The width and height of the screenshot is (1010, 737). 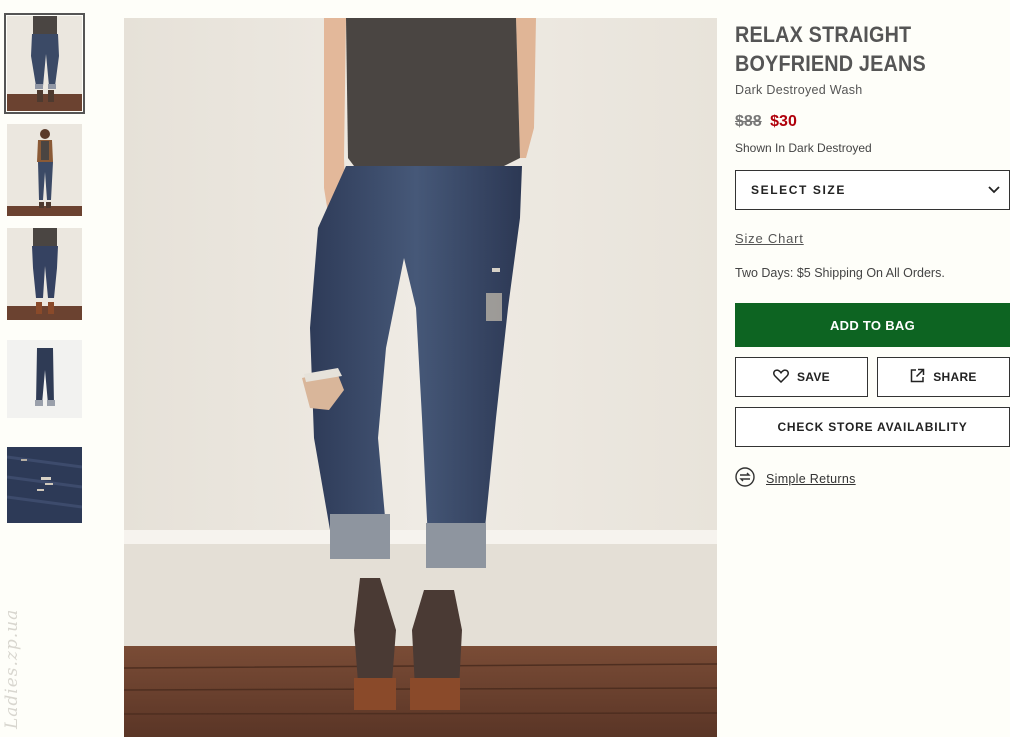 I want to click on product-subtitle: Dark Destroyed Wash, so click(x=799, y=90).